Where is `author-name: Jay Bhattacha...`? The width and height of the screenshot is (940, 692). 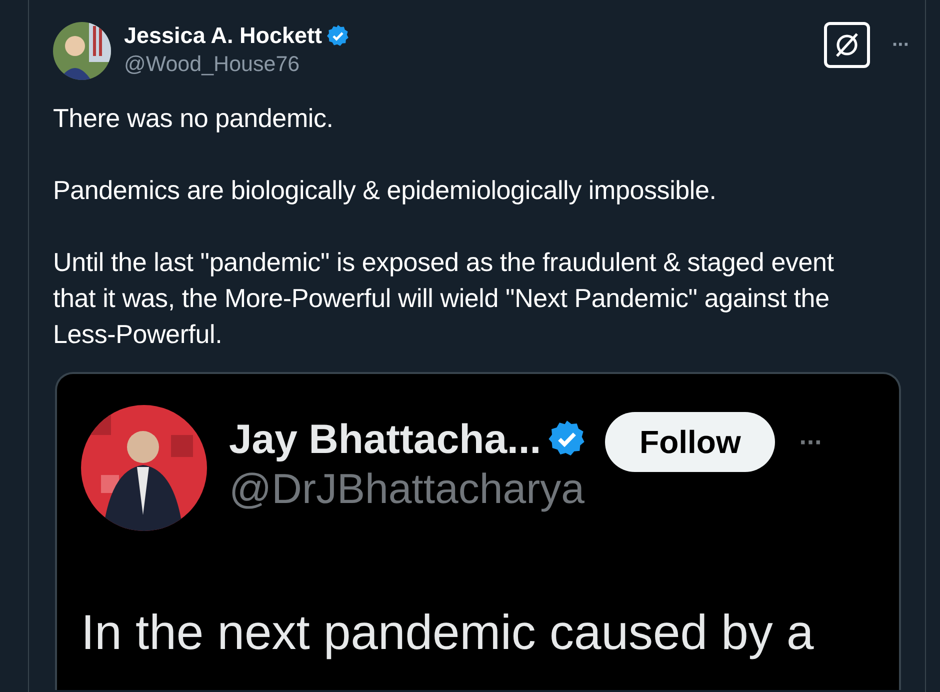
author-name: Jay Bhattacha... is located at coordinates (385, 439).